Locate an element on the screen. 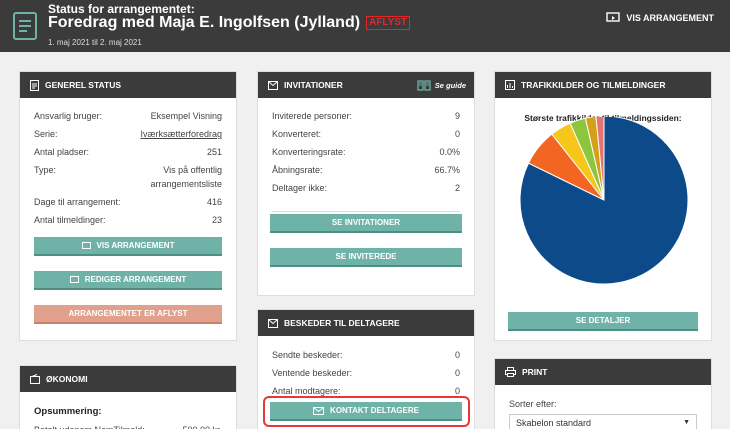 Image resolution: width=730 pixels, height=429 pixels. kontakt-deltagere-button: KONTAKT DELTAGERE is located at coordinates (366, 411).